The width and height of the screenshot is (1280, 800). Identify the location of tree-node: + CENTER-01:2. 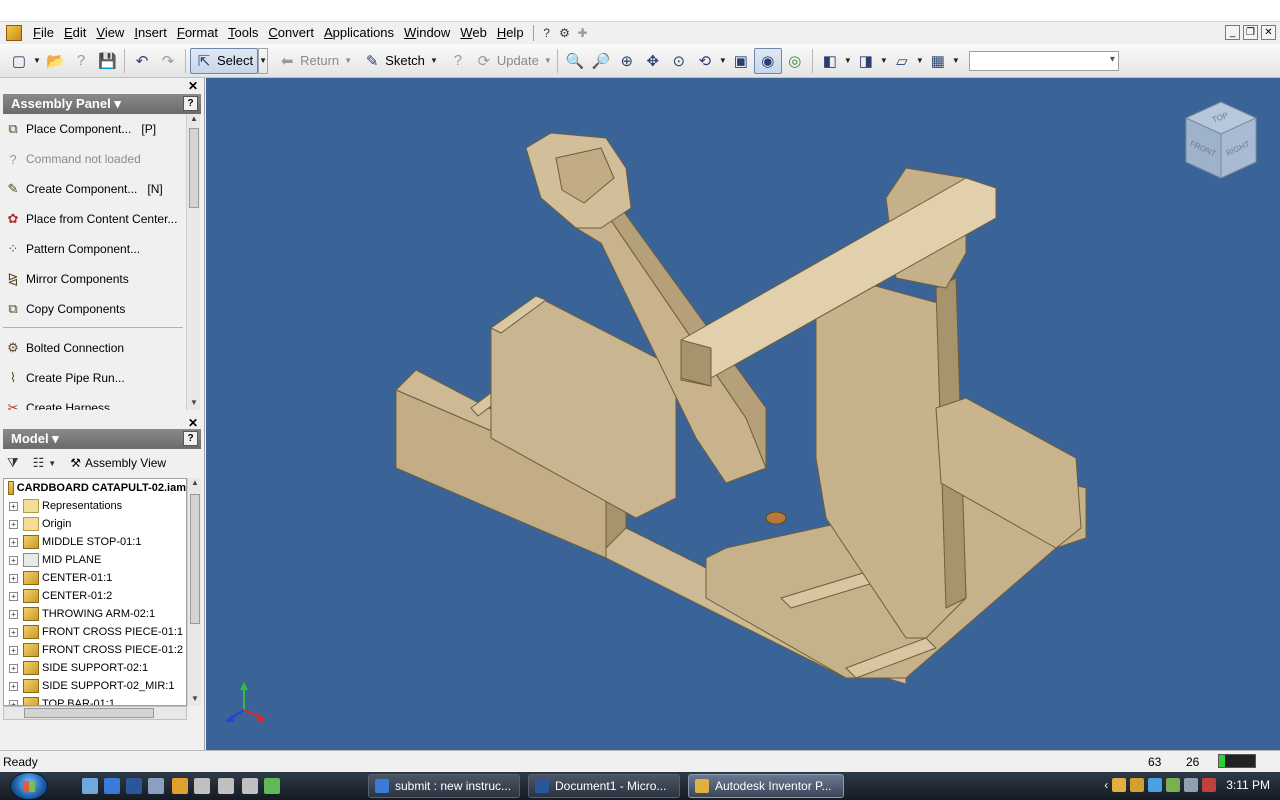
(95, 596).